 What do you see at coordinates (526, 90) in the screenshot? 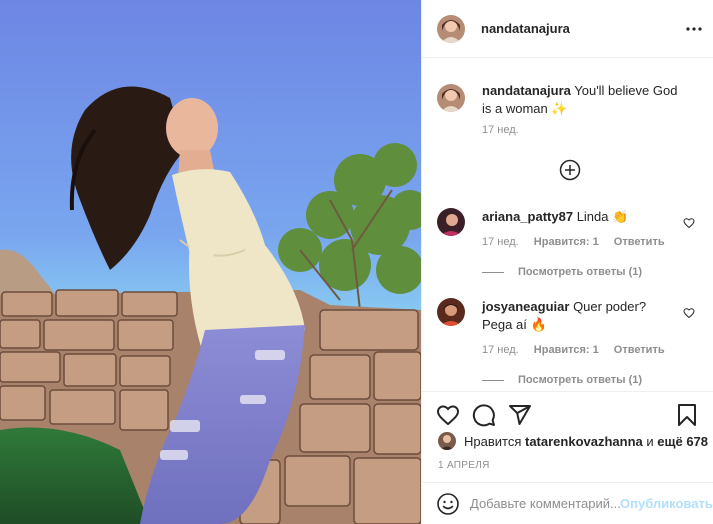
I see `caption-author: nandatanajura` at bounding box center [526, 90].